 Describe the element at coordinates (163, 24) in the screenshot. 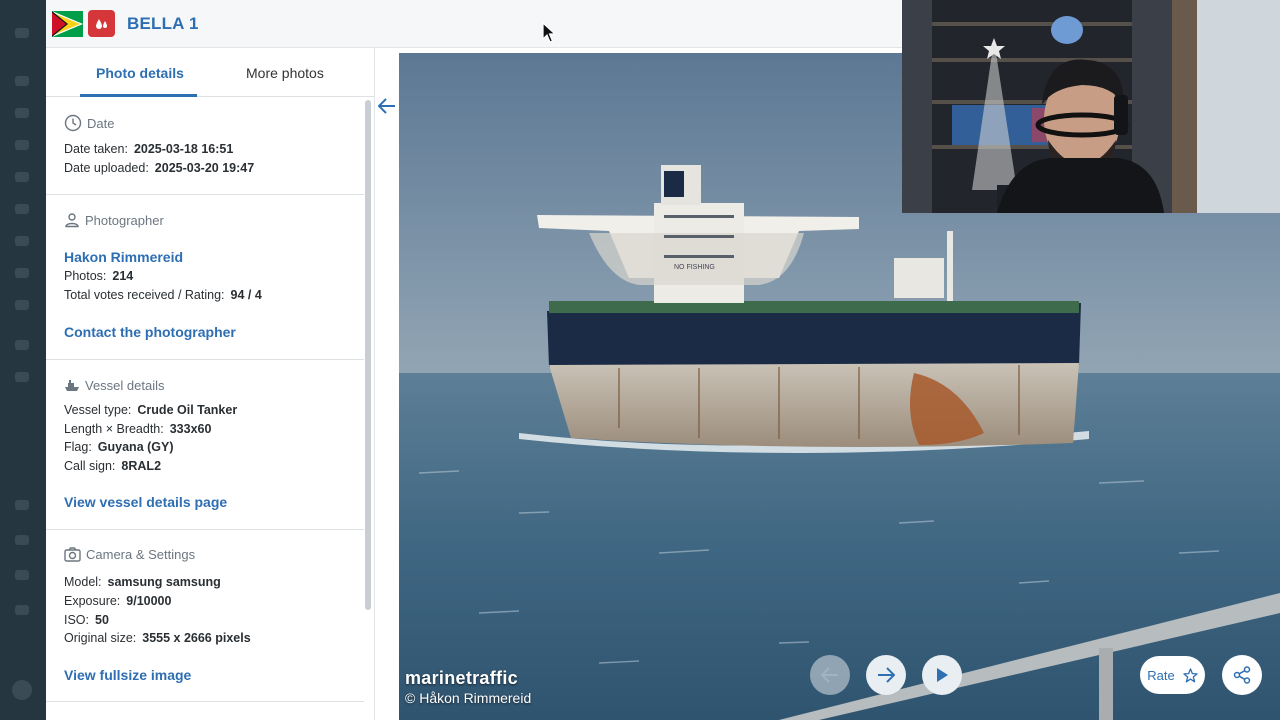

I see `vessel-name-title: BELLA 1` at that location.